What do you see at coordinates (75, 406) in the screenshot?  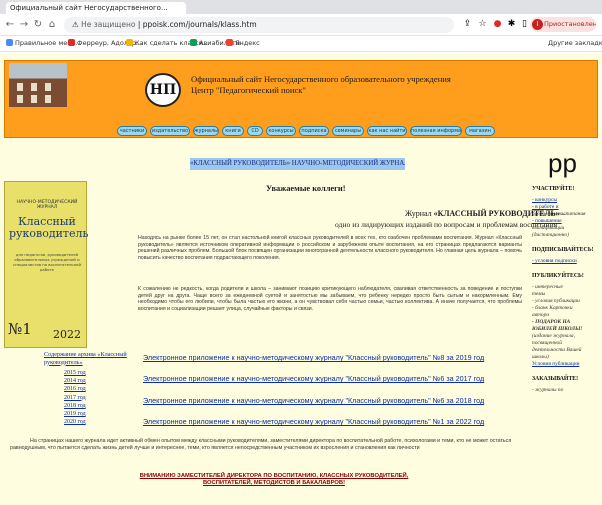 I see `archive-year-link: 2018 год` at bounding box center [75, 406].